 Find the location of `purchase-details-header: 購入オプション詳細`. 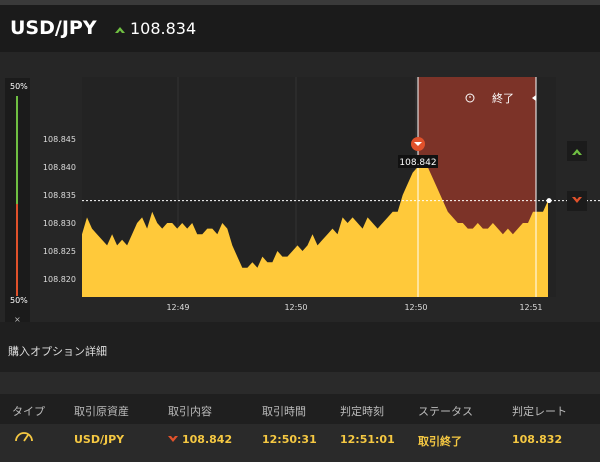

purchase-details-header: 購入オプション詳細 is located at coordinates (300, 347).